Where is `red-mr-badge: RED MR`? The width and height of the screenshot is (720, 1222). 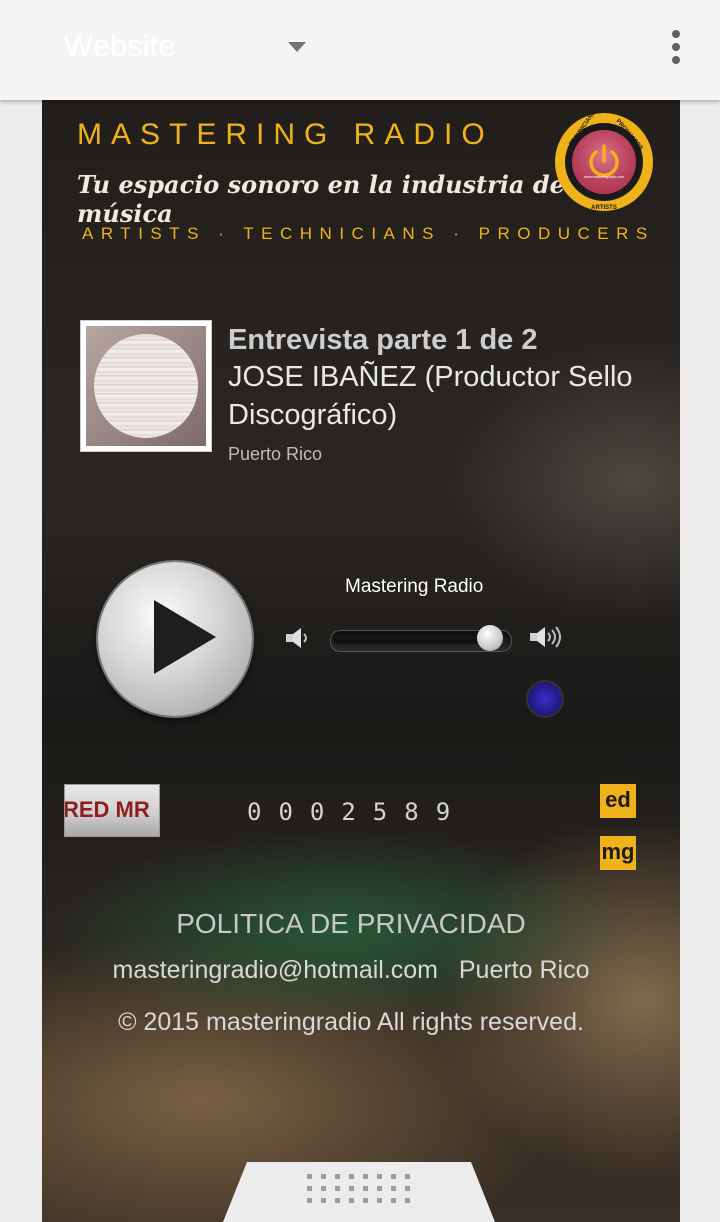 red-mr-badge: RED MR is located at coordinates (112, 810).